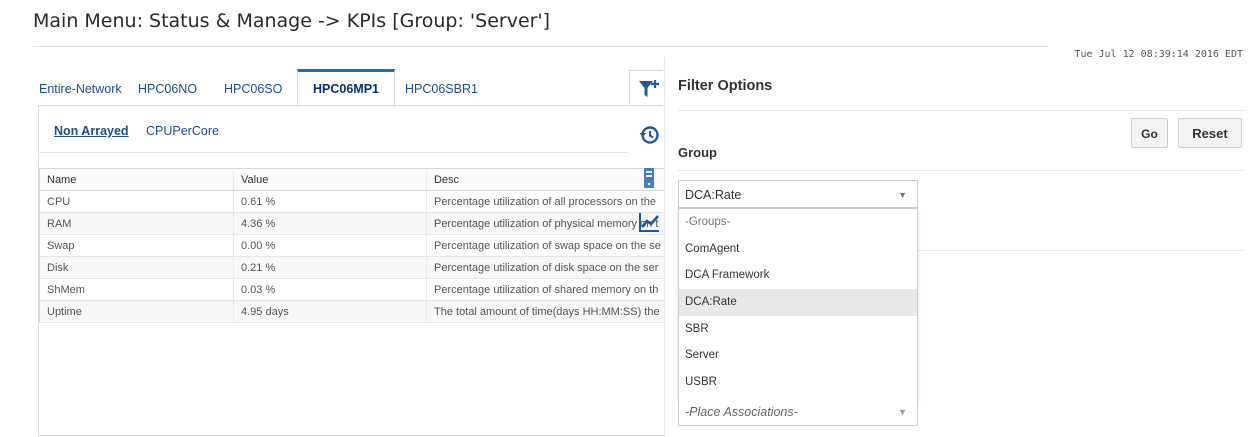  Describe the element at coordinates (798, 382) in the screenshot. I see `dropdown-option: USBR` at that location.